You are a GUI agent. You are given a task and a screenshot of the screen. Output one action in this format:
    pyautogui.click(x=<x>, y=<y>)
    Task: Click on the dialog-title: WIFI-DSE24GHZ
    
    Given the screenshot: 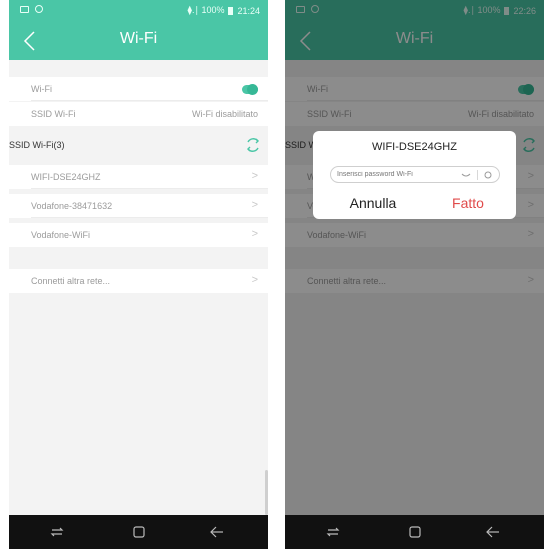 What is the action you would take?
    pyautogui.click(x=414, y=147)
    